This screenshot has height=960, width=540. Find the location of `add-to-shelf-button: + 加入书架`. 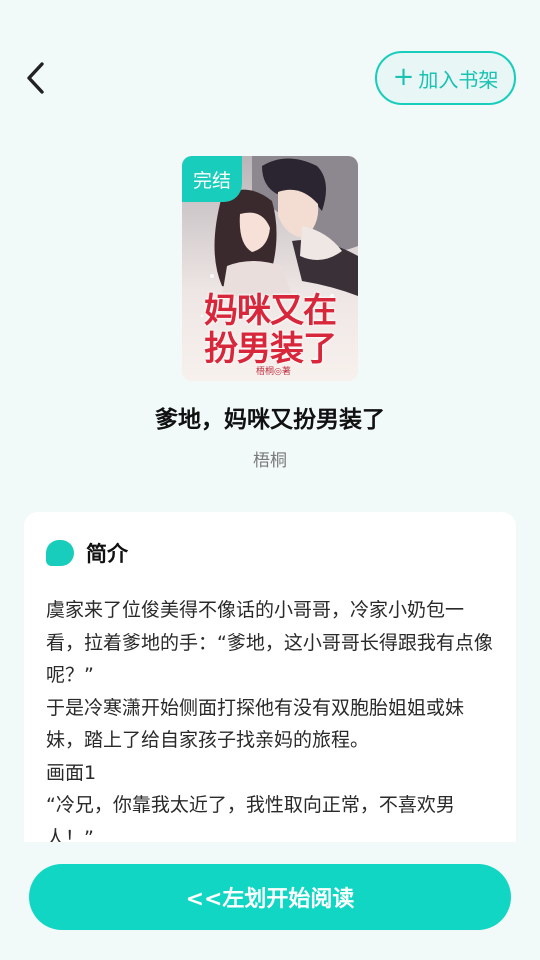

add-to-shelf-button: + 加入书架 is located at coordinates (445, 78).